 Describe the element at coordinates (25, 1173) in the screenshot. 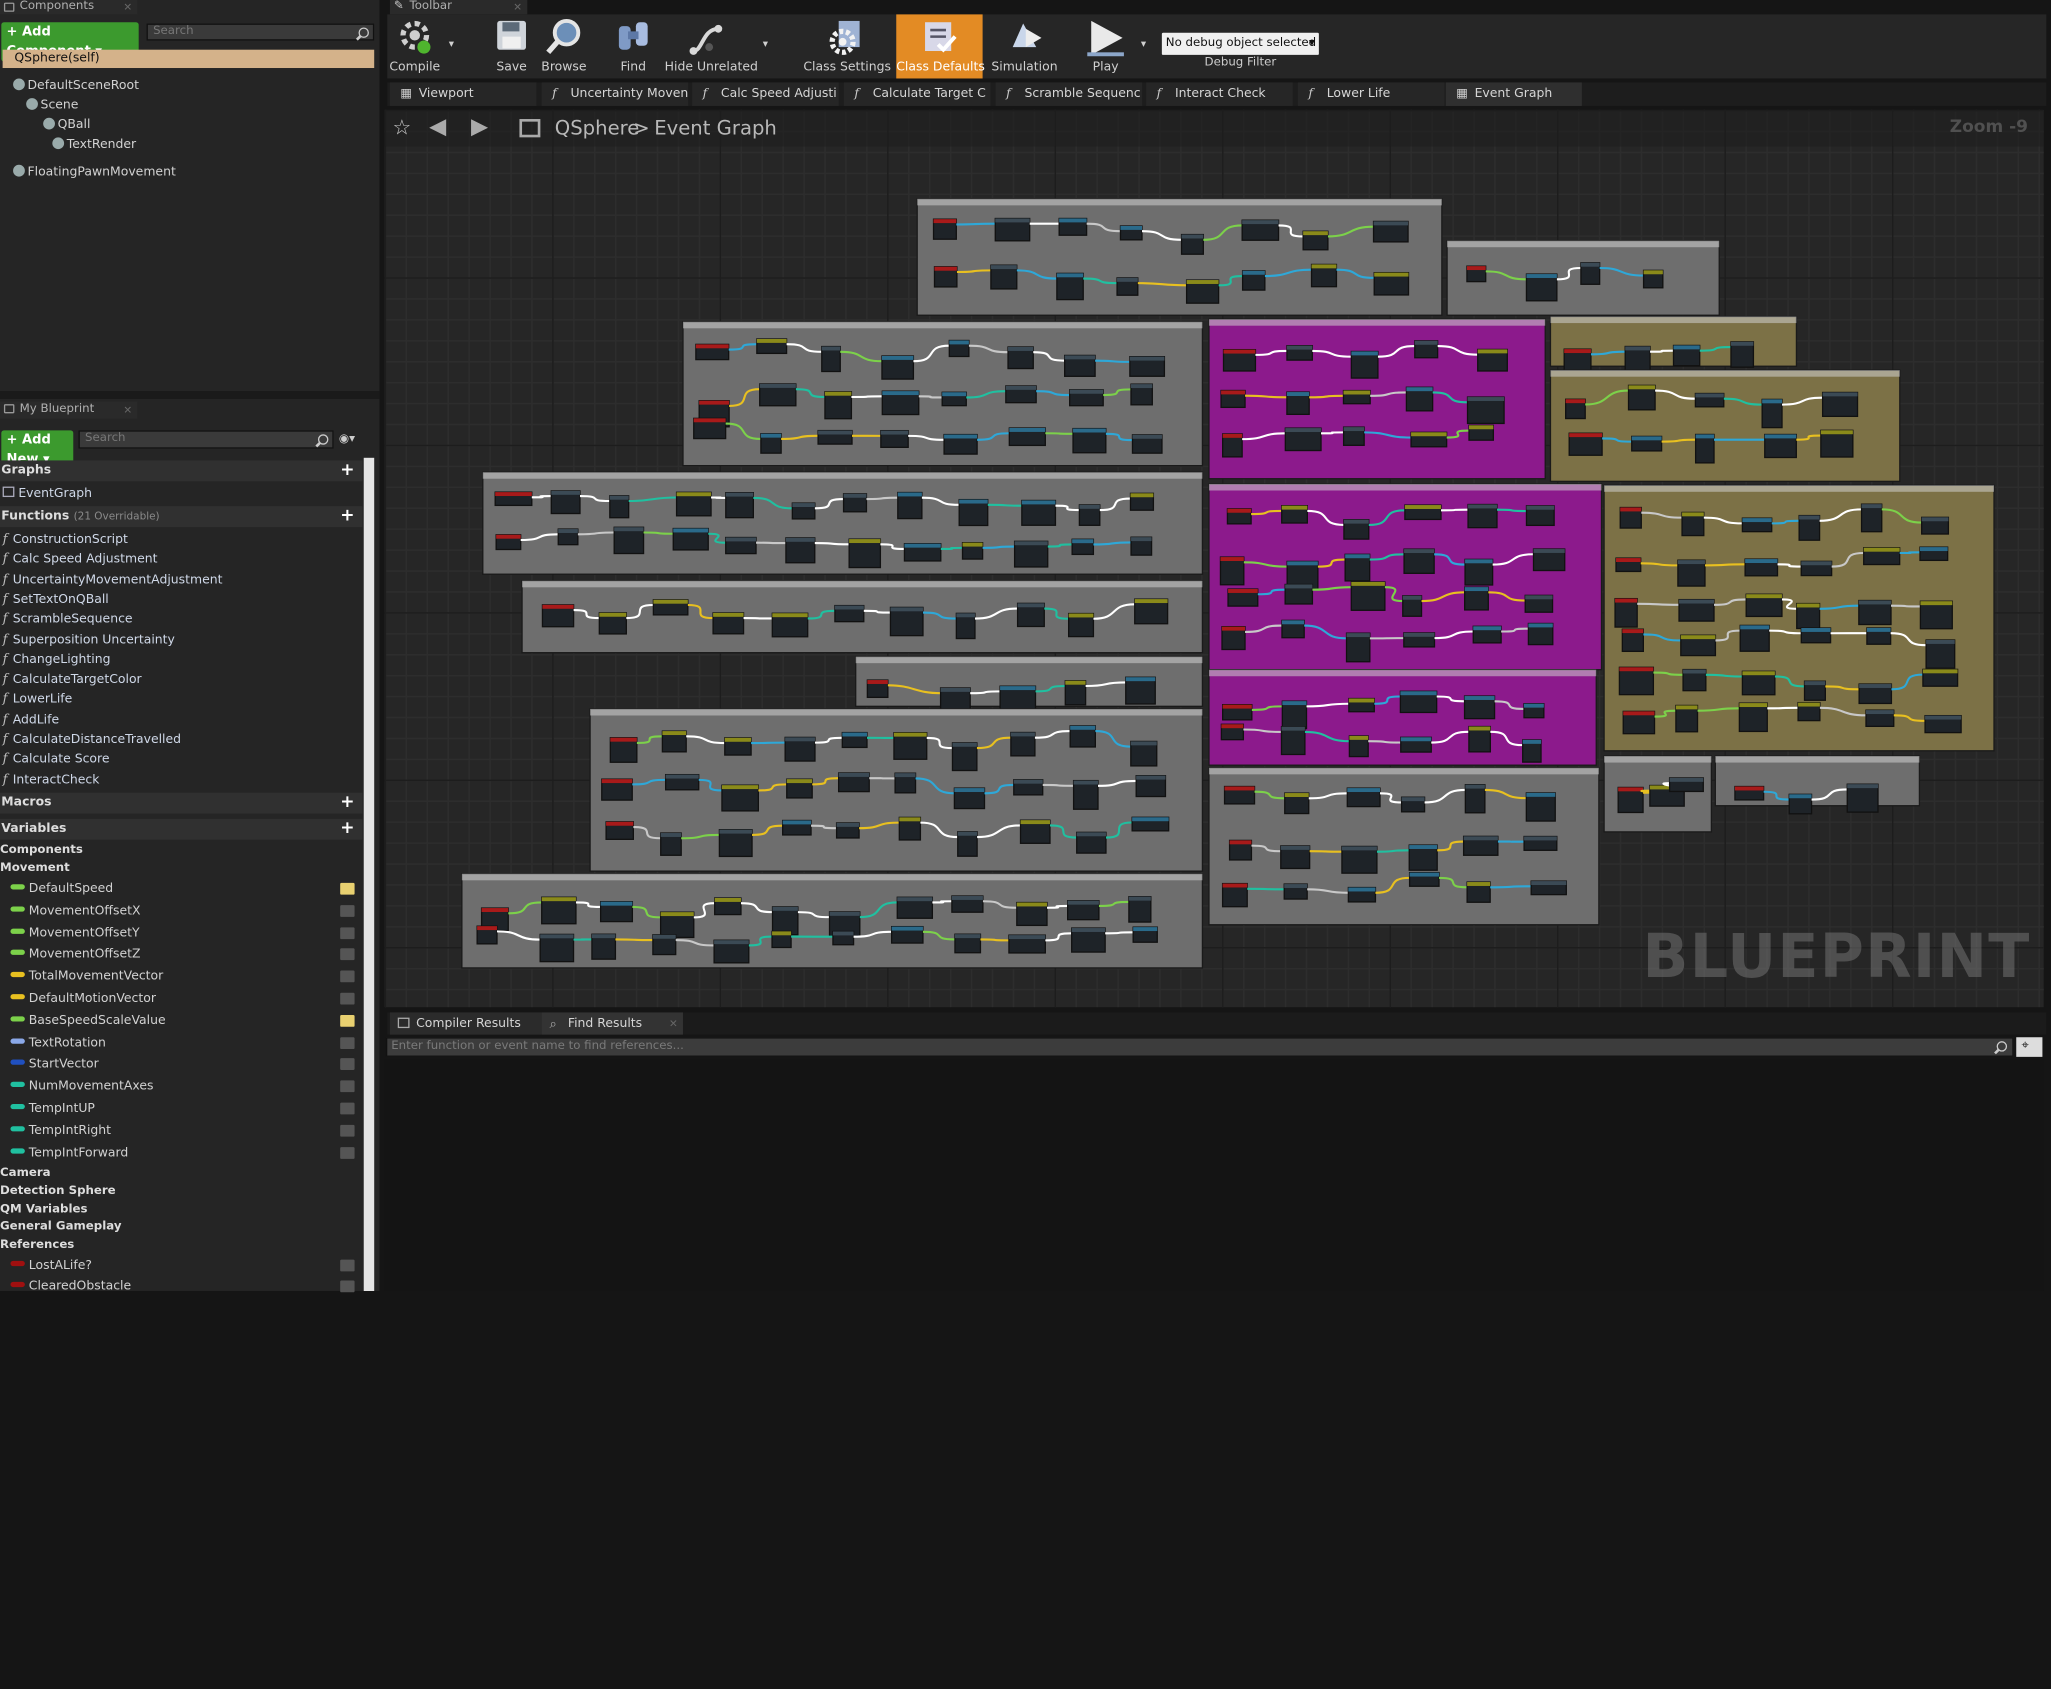

I see `variable-category: Camera` at that location.